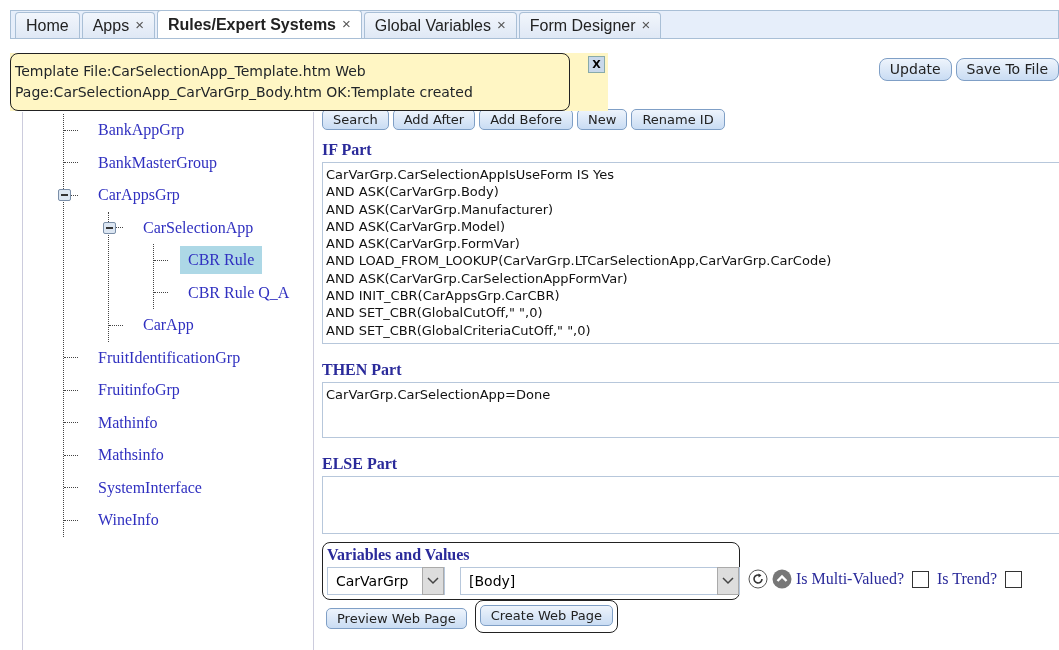  What do you see at coordinates (850, 579) in the screenshot?
I see `checkbox-label: Is Multi-Valued?` at bounding box center [850, 579].